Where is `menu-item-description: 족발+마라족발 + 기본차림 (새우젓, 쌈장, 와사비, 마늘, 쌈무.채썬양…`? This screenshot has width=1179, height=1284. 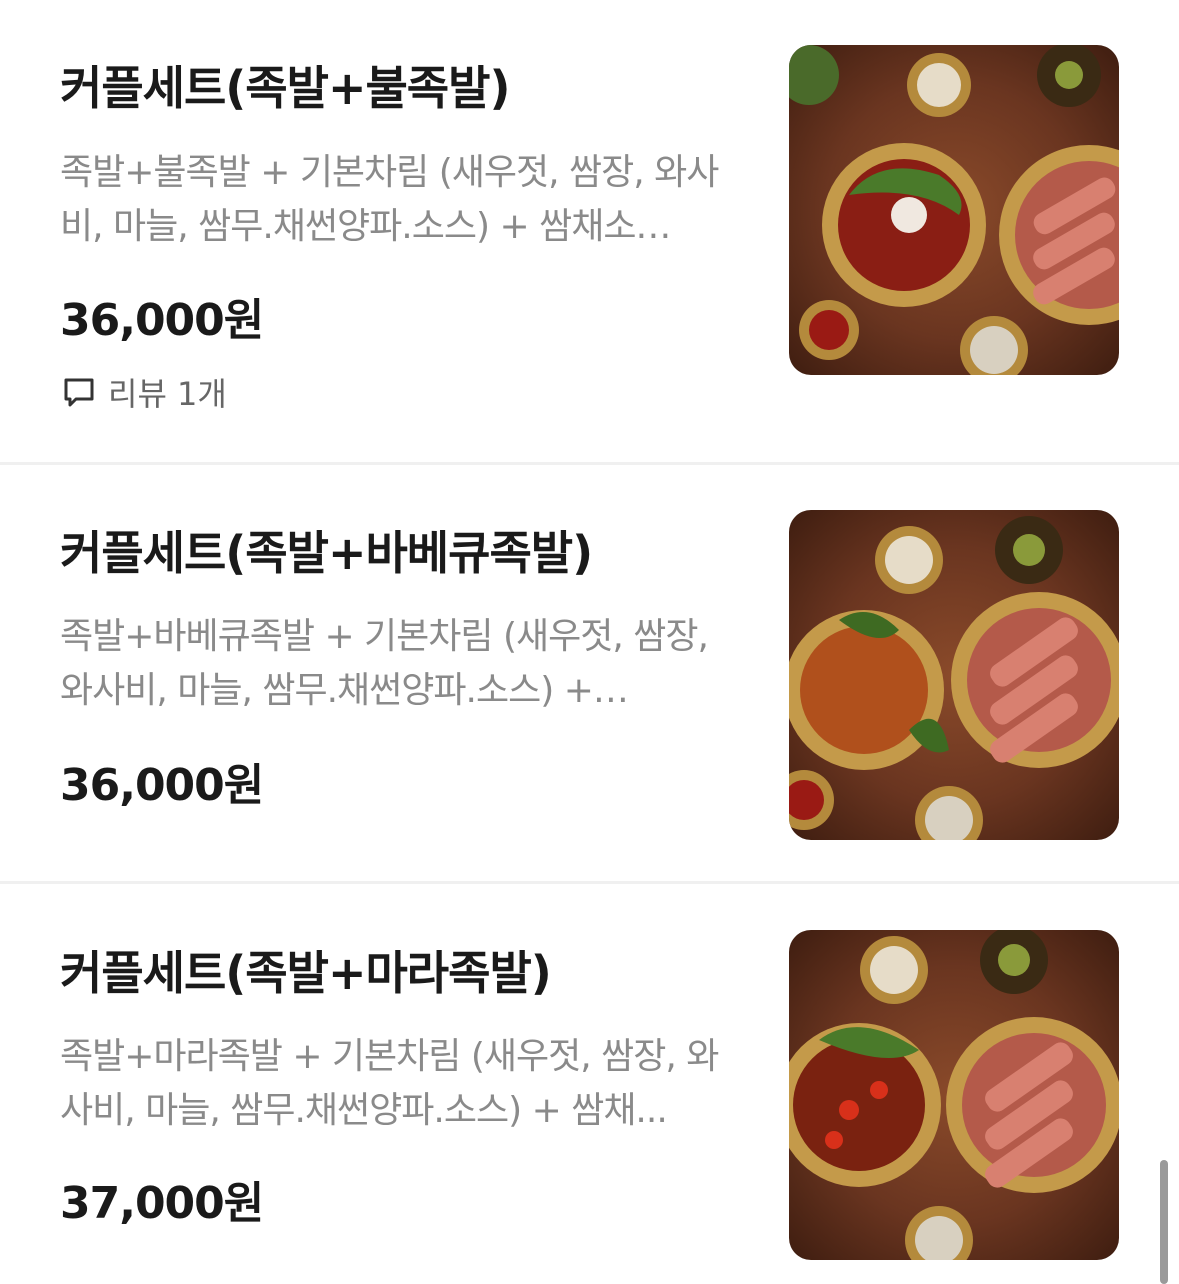 menu-item-description: 족발+마라족발 + 기본차림 (새우젓, 쌈장, 와사비, 마늘, 쌈무.채썬양… is located at coordinates (389, 1083).